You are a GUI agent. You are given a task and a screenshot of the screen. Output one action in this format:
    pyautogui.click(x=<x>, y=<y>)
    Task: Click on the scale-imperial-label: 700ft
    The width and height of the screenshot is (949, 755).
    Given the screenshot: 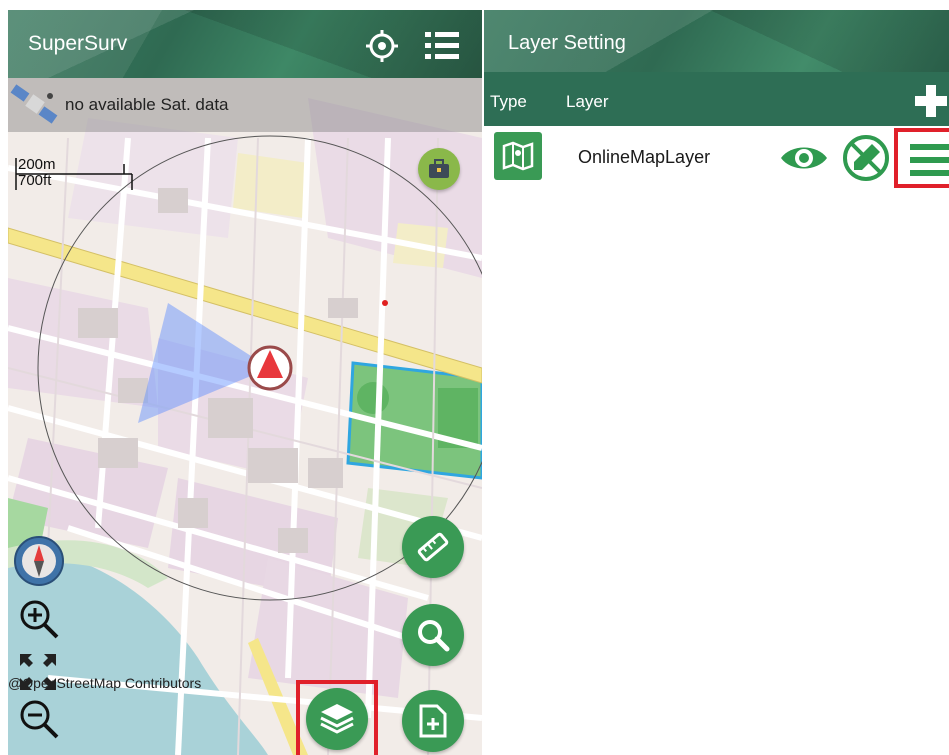 What is the action you would take?
    pyautogui.click(x=35, y=180)
    